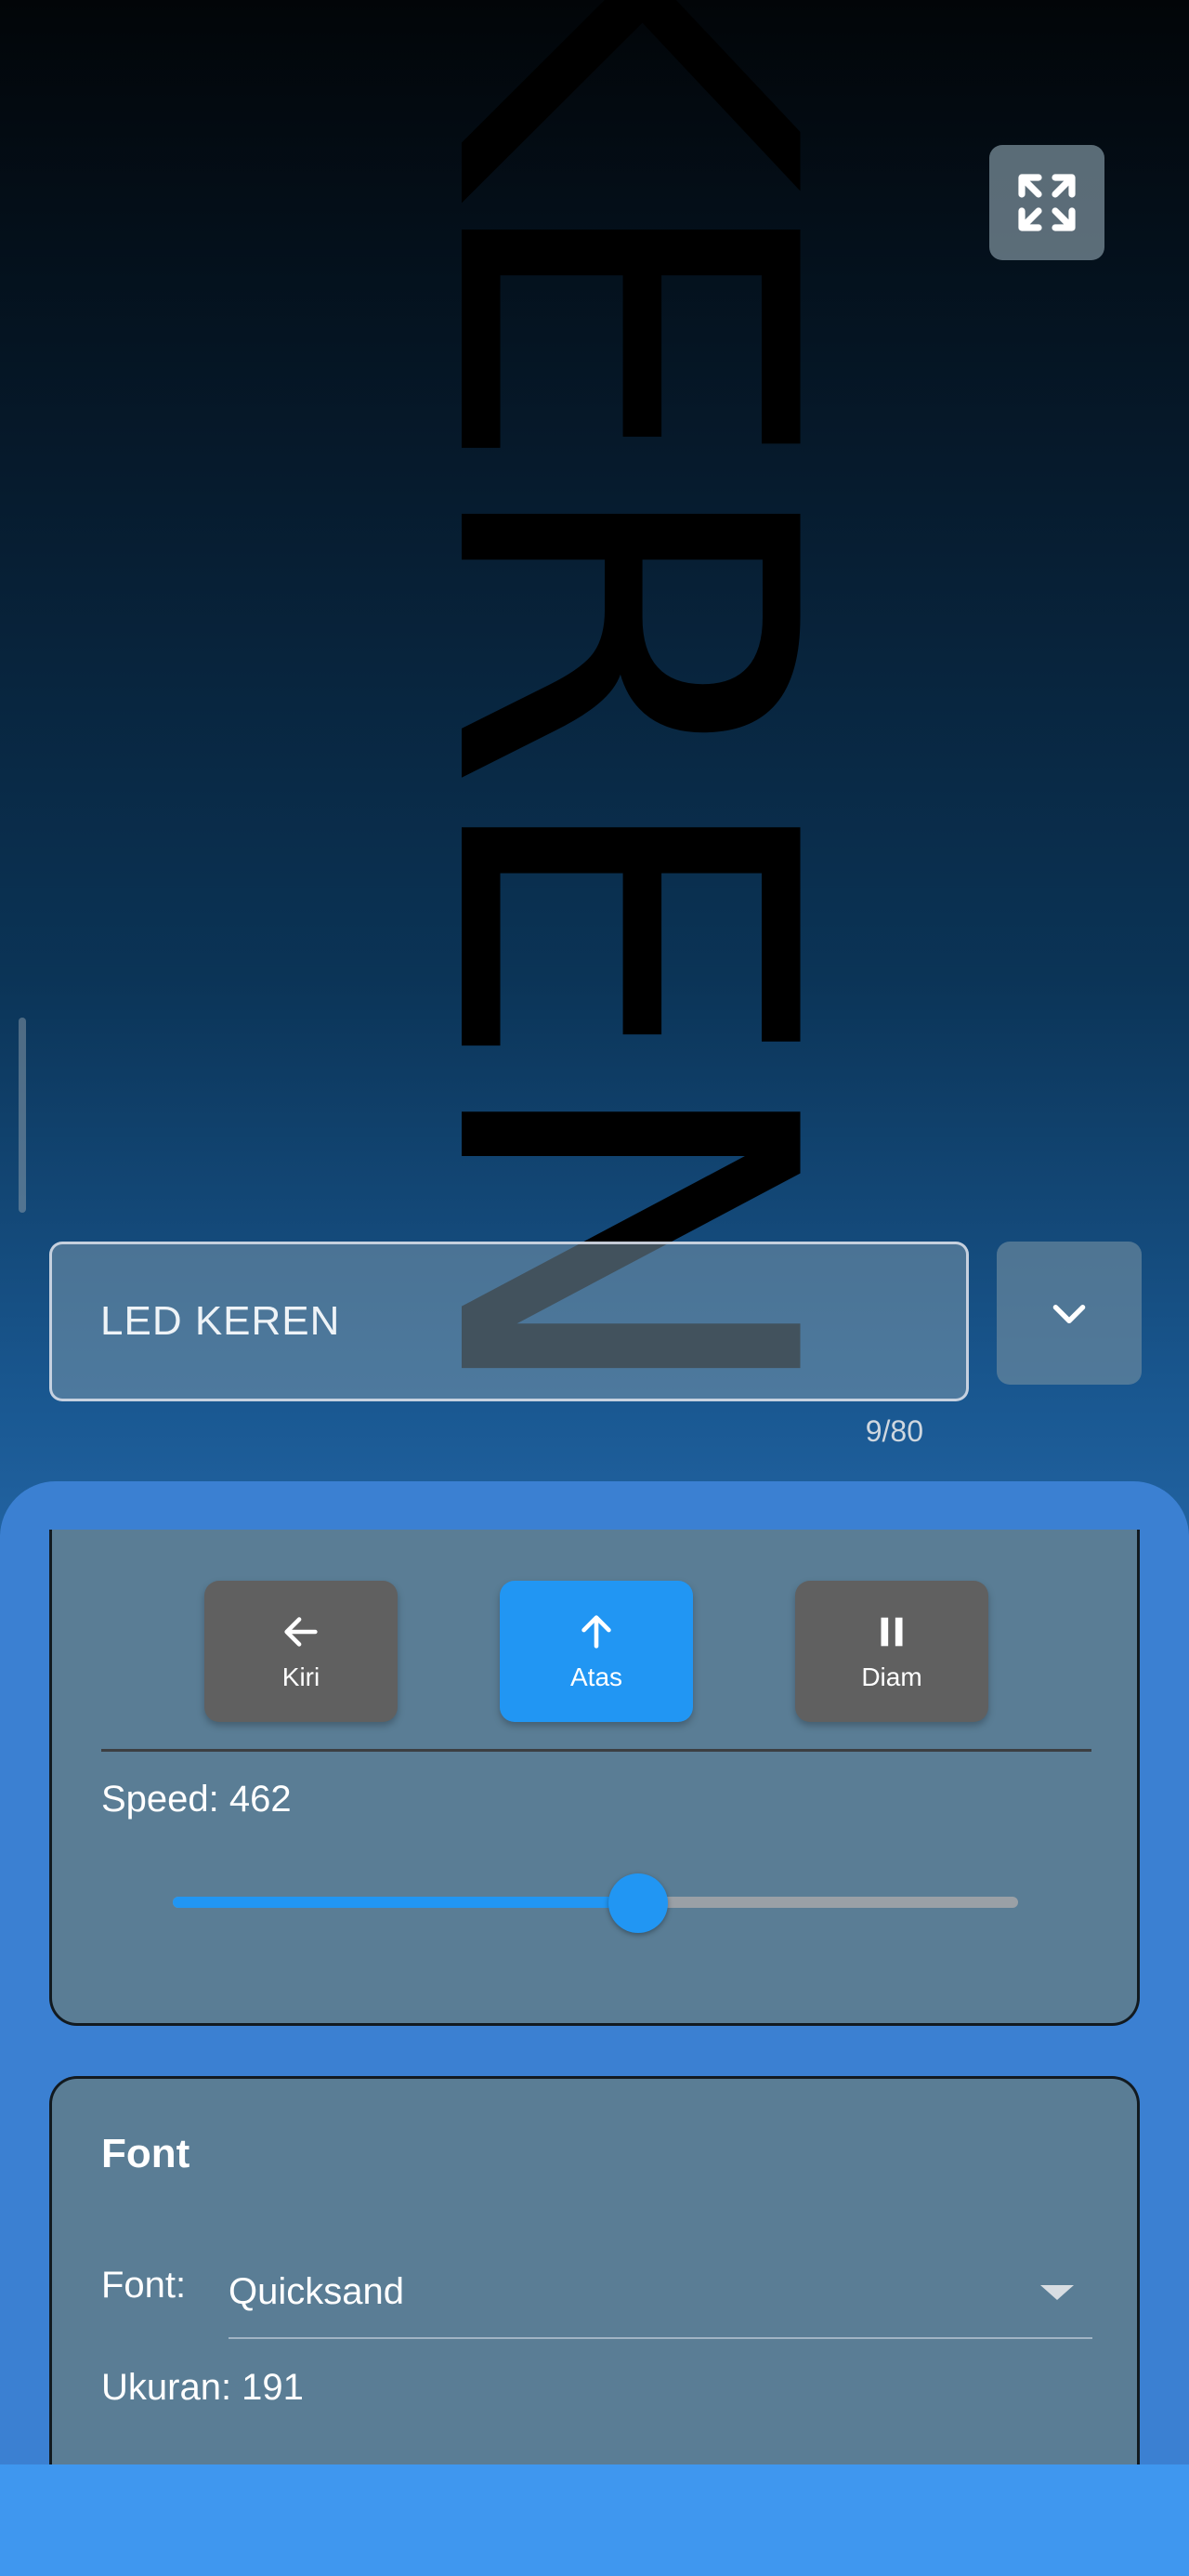 Image resolution: width=1189 pixels, height=2576 pixels. I want to click on font-select-value: Quicksand, so click(316, 2291).